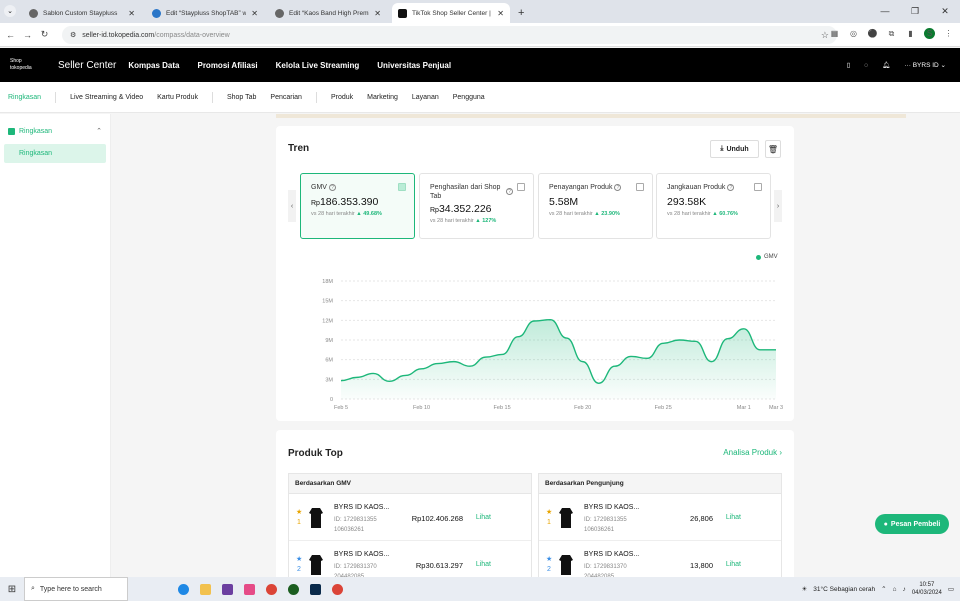  Describe the element at coordinates (177, 97) in the screenshot. I see `subnav-kartu-produk: Kartu Produk` at that location.